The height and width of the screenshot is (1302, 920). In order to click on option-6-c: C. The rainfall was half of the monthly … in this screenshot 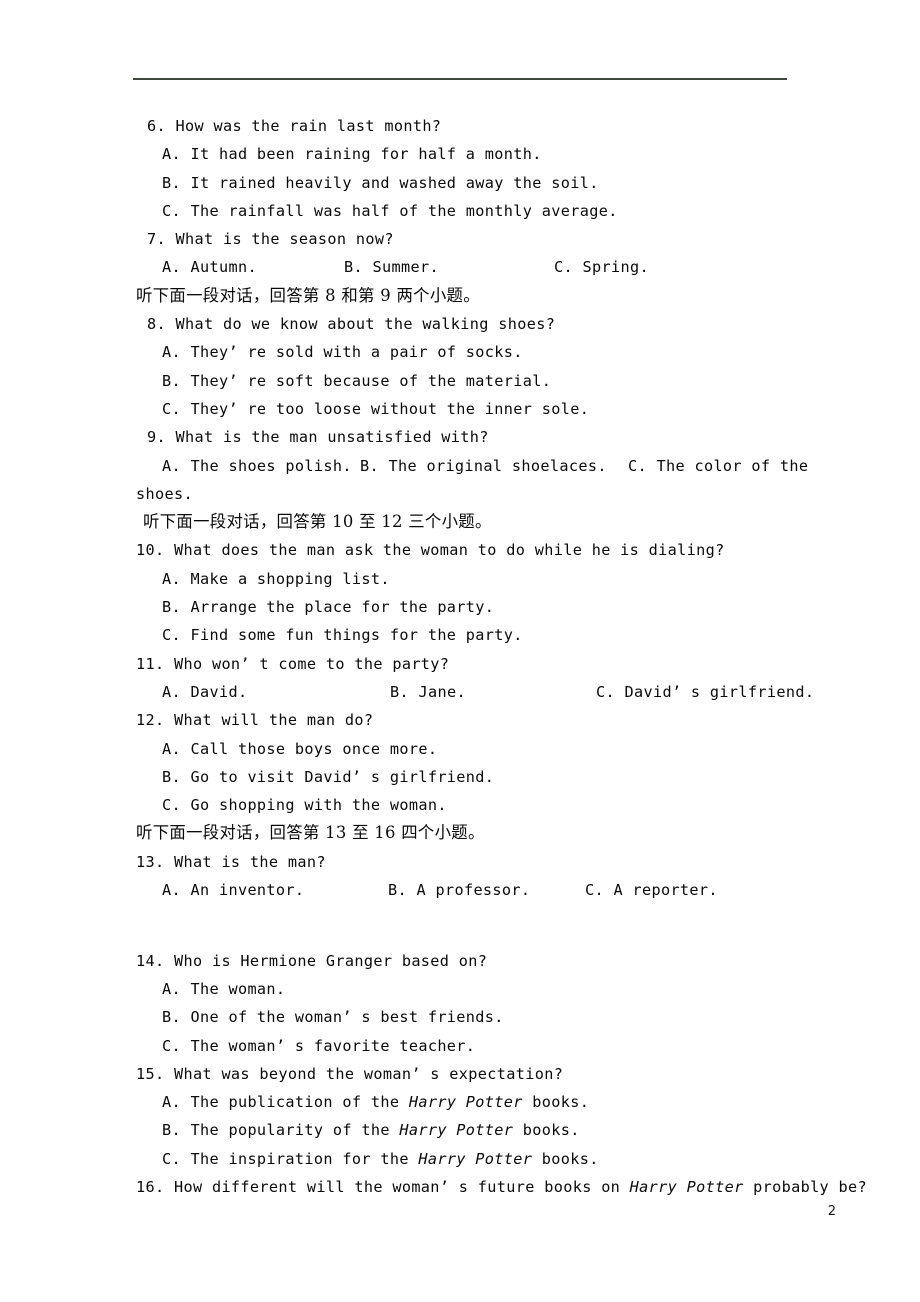, I will do `click(466, 211)`.